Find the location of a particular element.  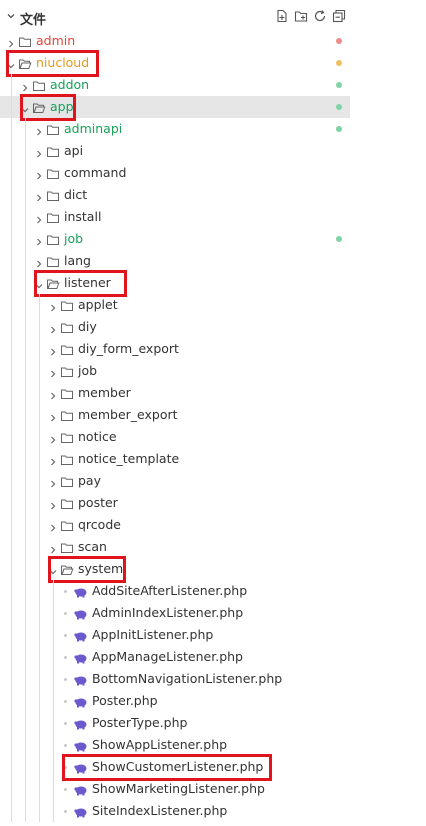

file-item: ShowCustomerListener.php is located at coordinates (175, 767).